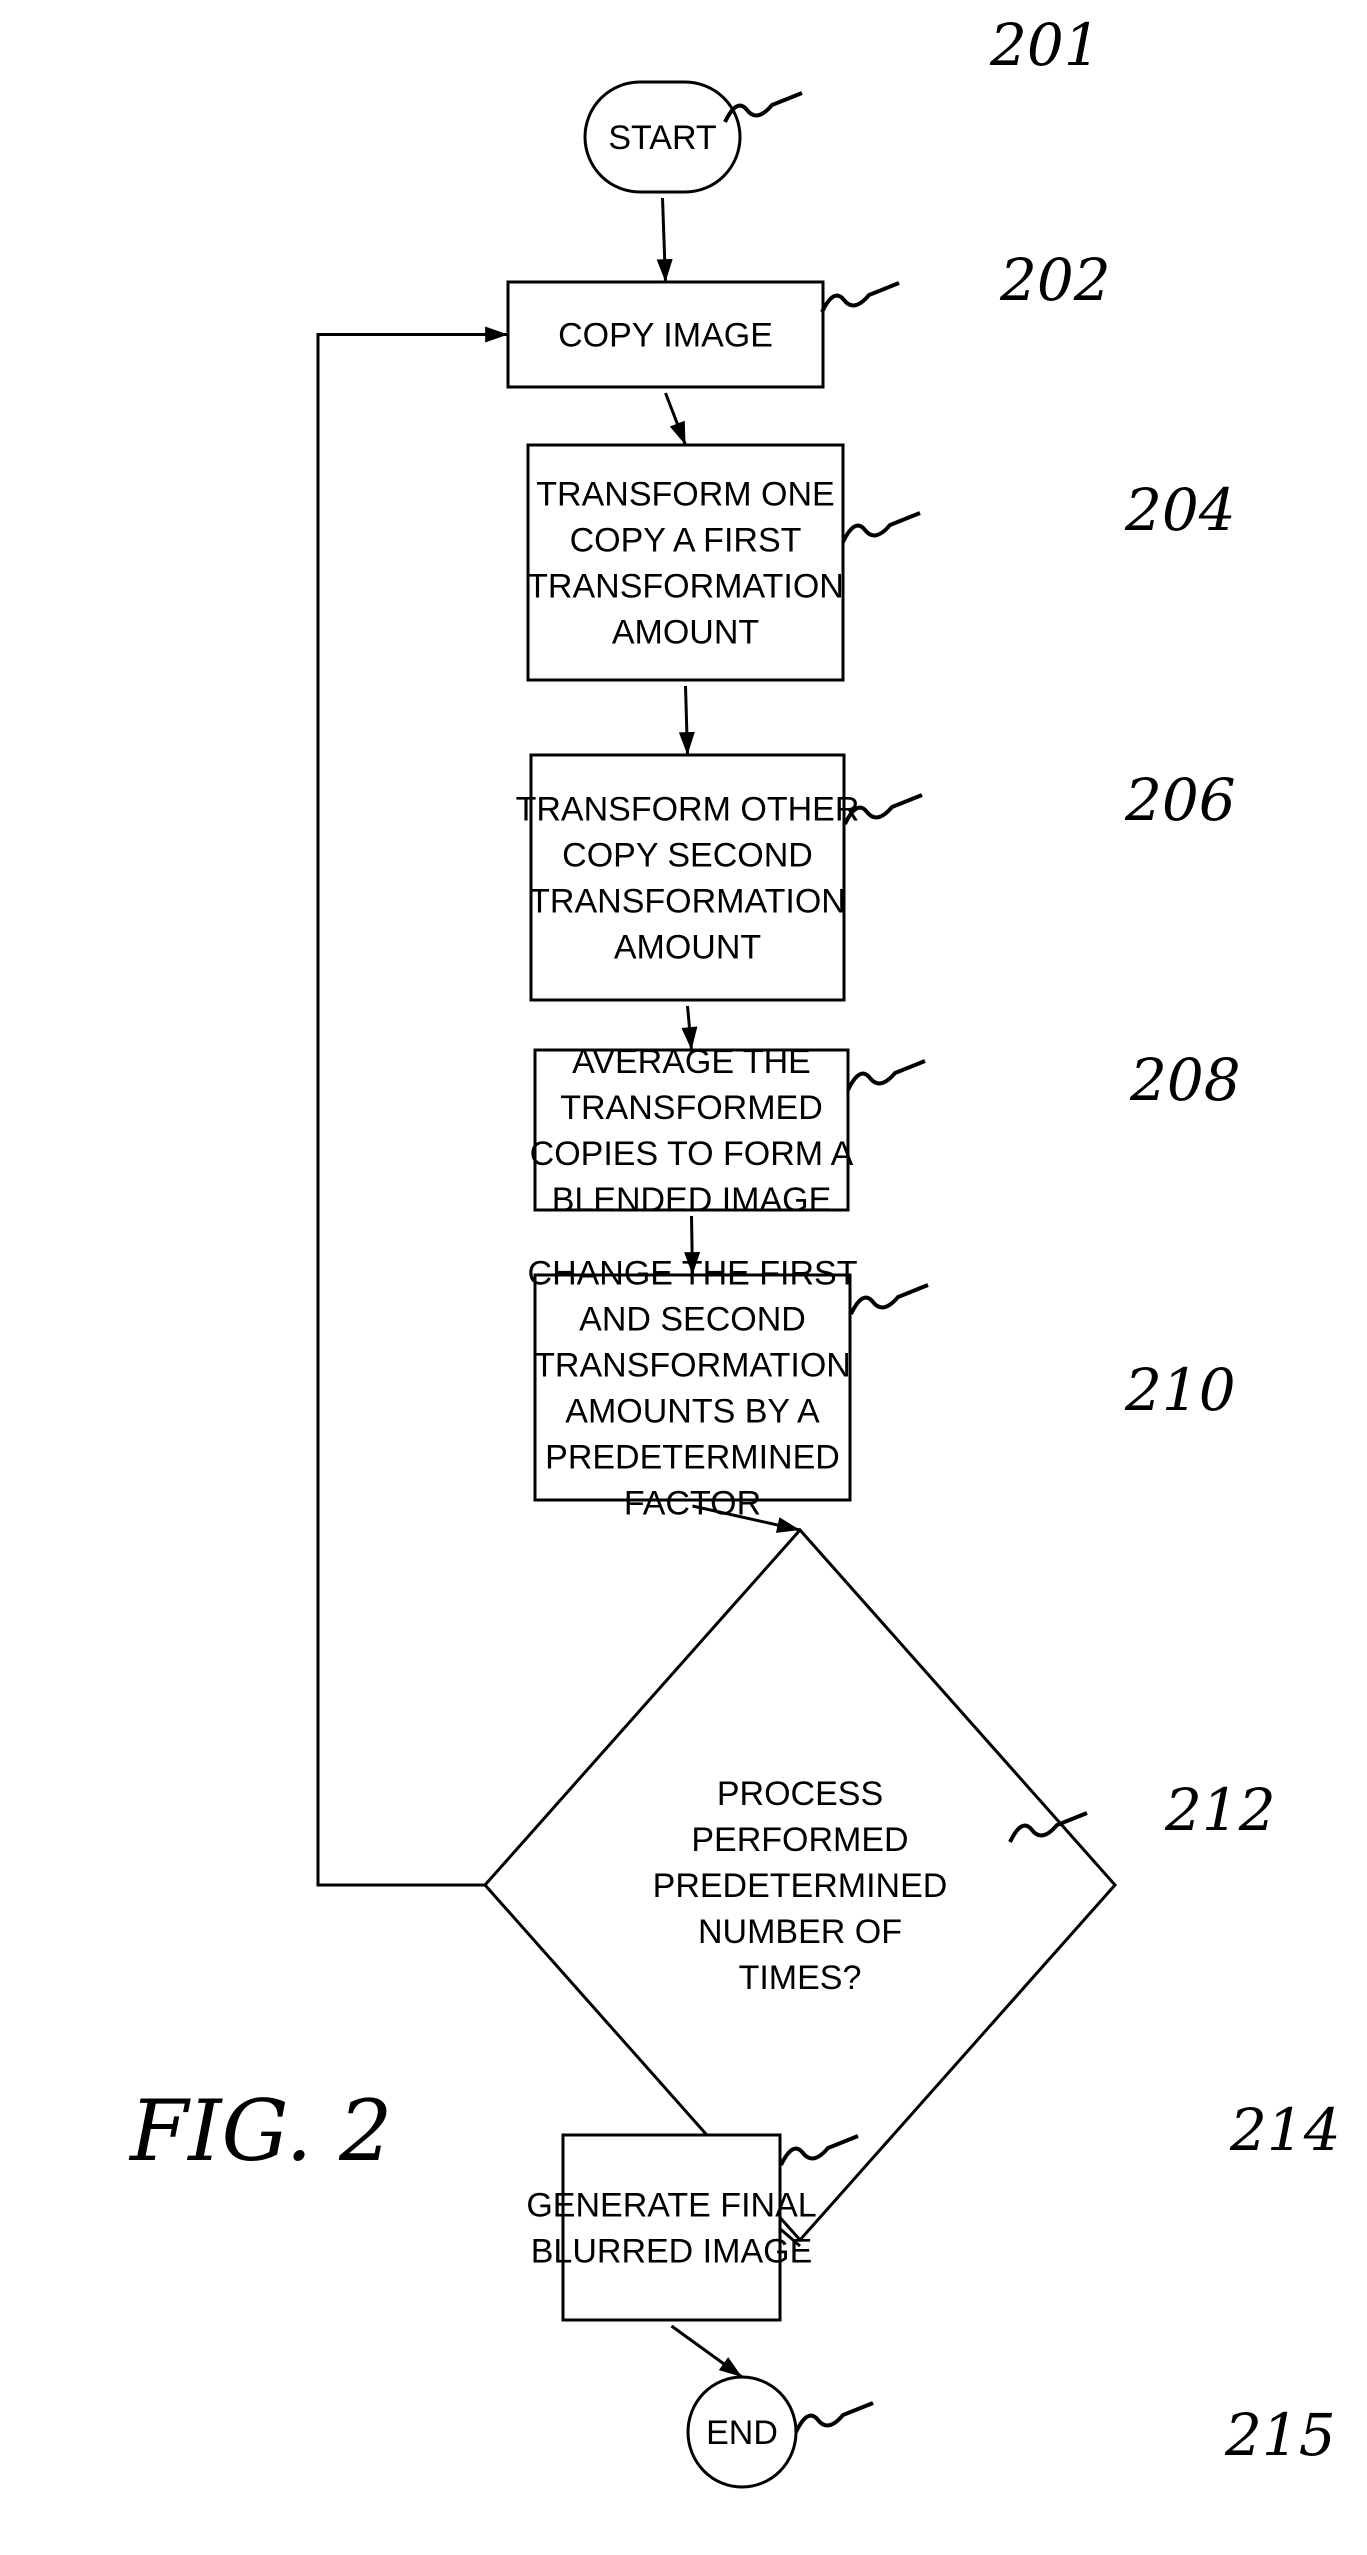 Image resolution: width=1367 pixels, height=2555 pixels. I want to click on node-label-line: TRANSFORM OTHER, so click(688, 810).